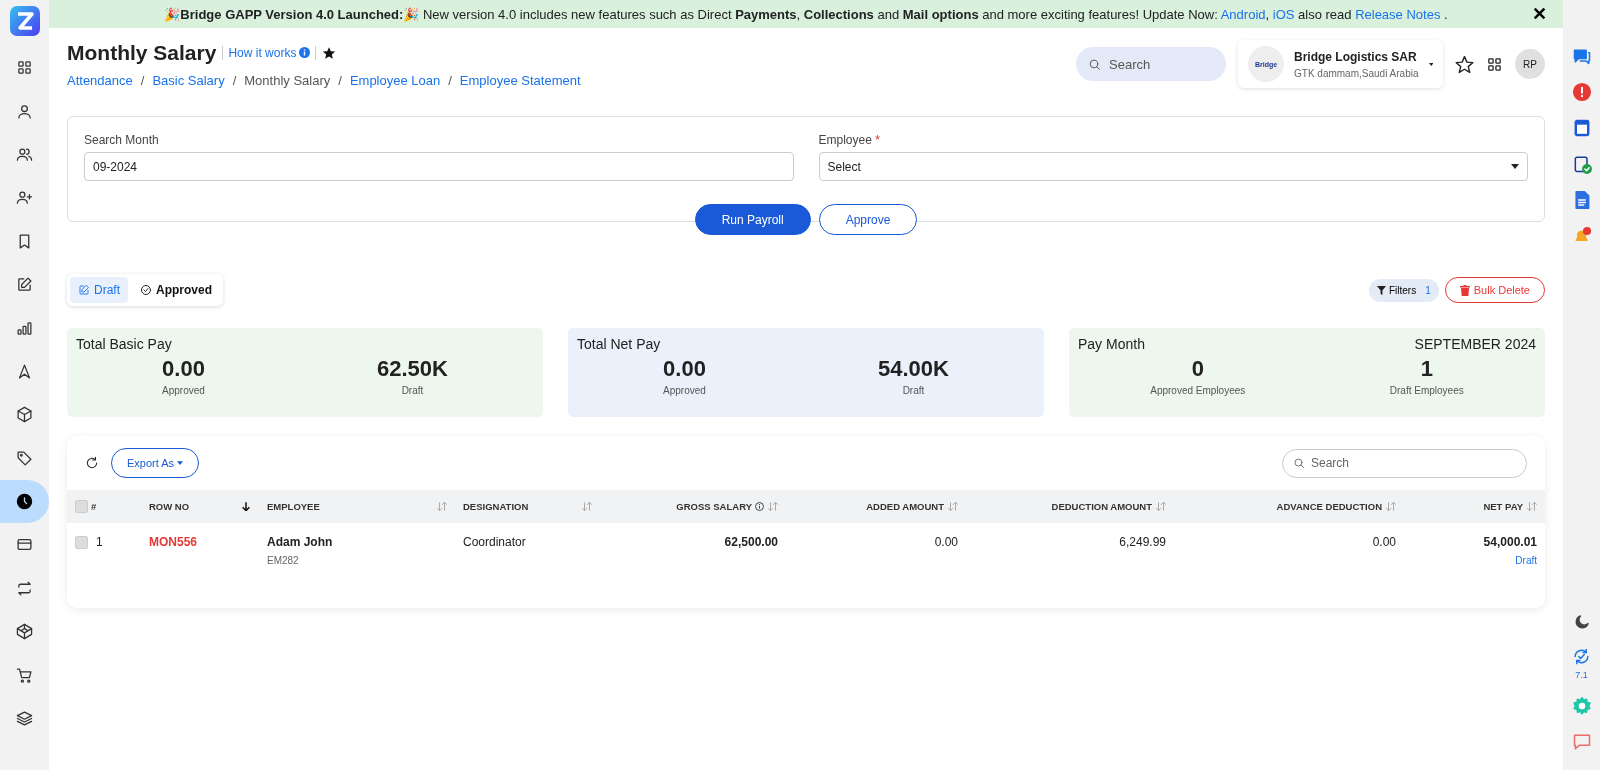 This screenshot has height=770, width=1600. I want to click on bar-chart-icon, so click(24, 328).